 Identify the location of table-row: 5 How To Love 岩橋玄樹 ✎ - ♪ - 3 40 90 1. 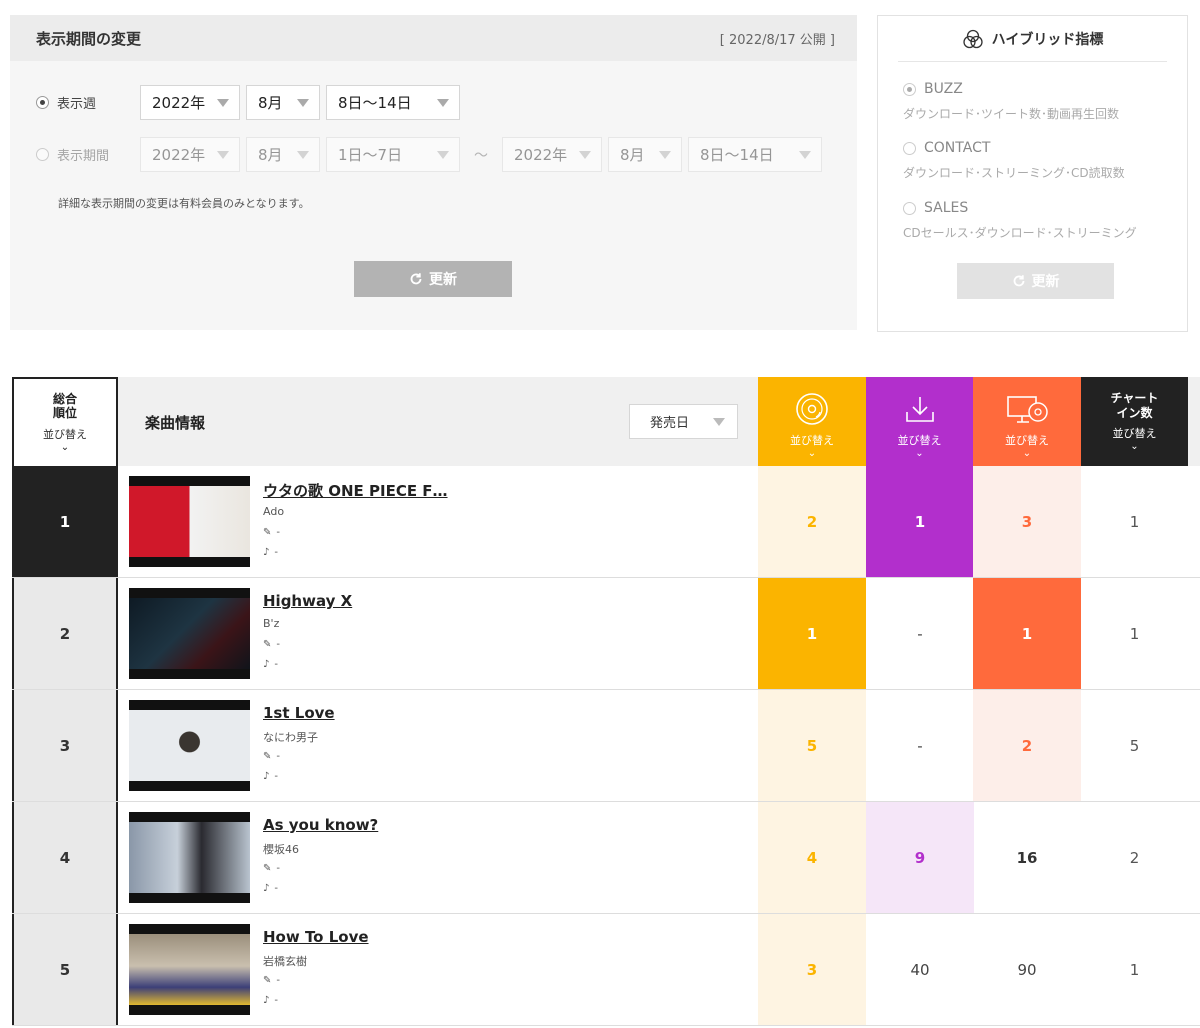
(606, 970).